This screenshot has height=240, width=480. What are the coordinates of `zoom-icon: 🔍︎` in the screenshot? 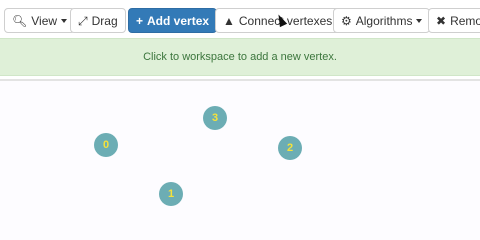 It's located at (20, 20).